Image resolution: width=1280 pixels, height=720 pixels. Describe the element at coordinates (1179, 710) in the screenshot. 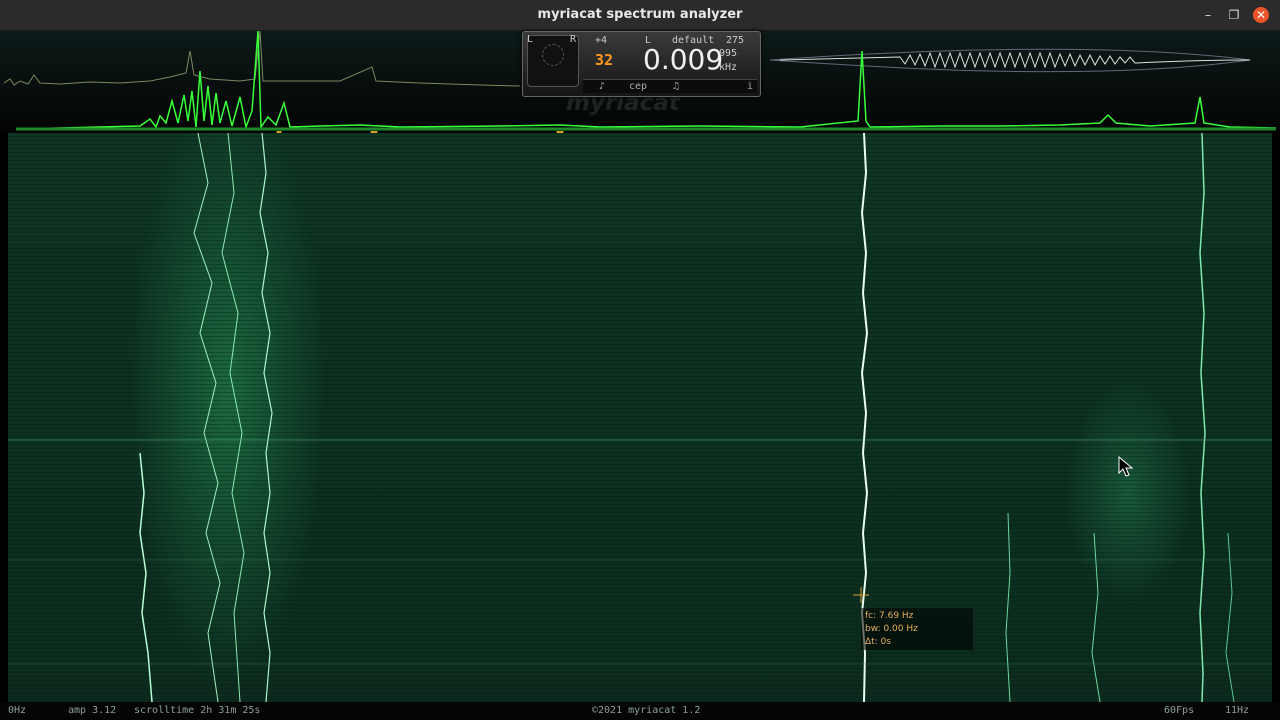

I see `fps-readout: 60Fps` at that location.